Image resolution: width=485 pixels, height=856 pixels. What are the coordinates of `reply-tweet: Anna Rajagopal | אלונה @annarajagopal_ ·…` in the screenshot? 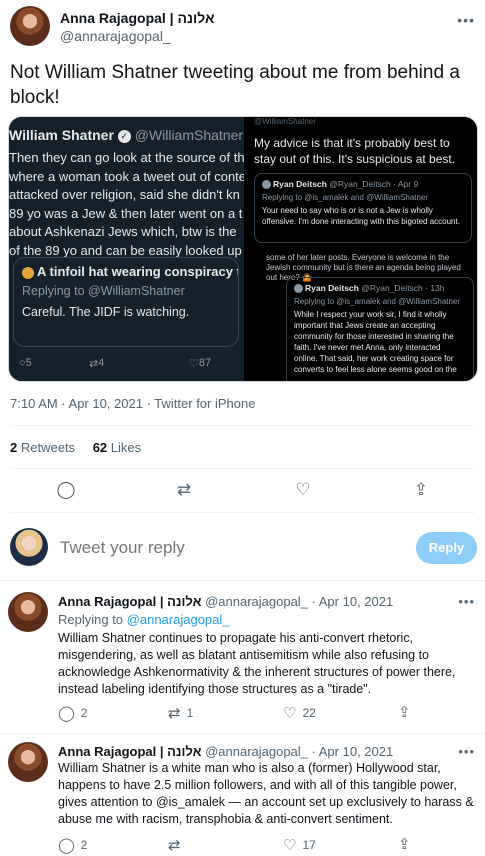 It's located at (242, 799).